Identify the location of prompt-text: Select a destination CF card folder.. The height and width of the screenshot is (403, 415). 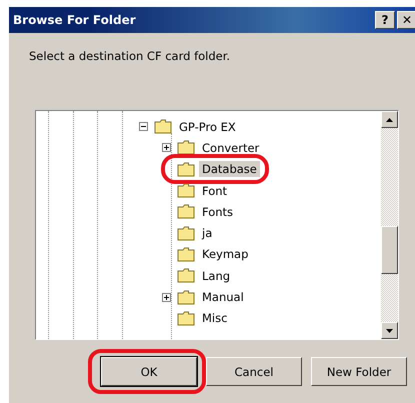
(130, 56).